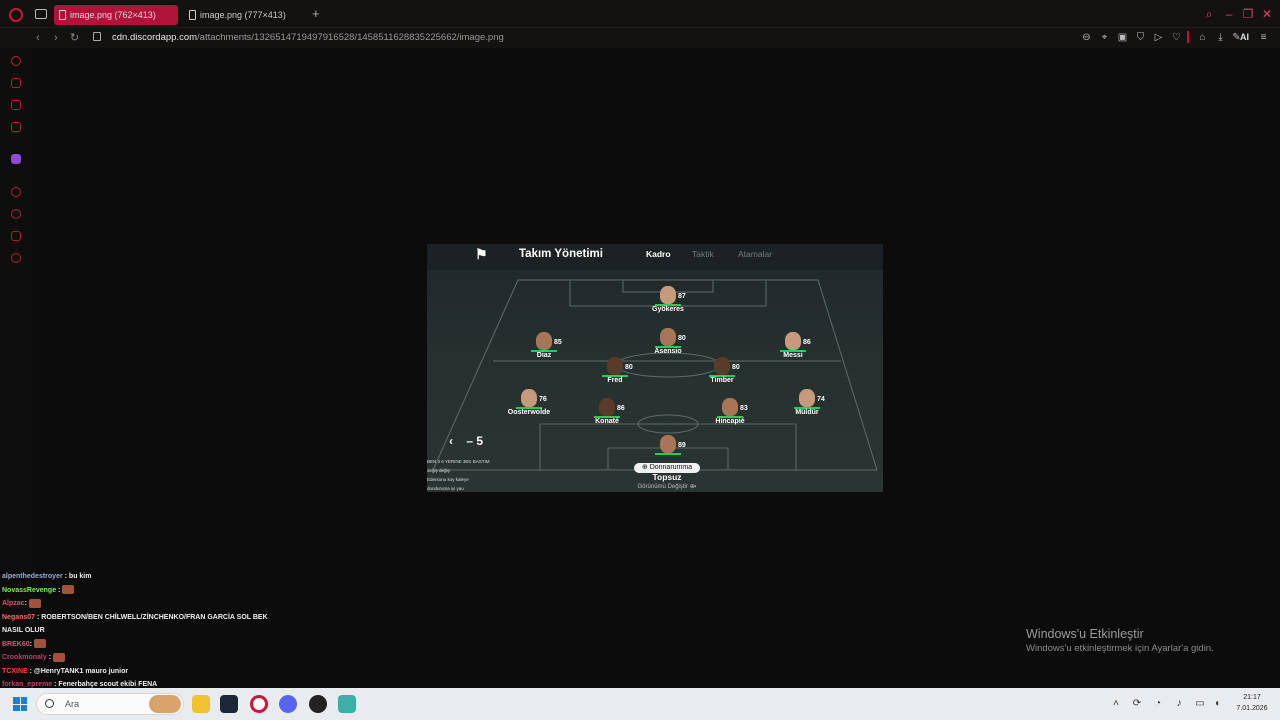 The height and width of the screenshot is (720, 1280). Describe the element at coordinates (821, 399) in the screenshot. I see `player-rating: 74` at that location.